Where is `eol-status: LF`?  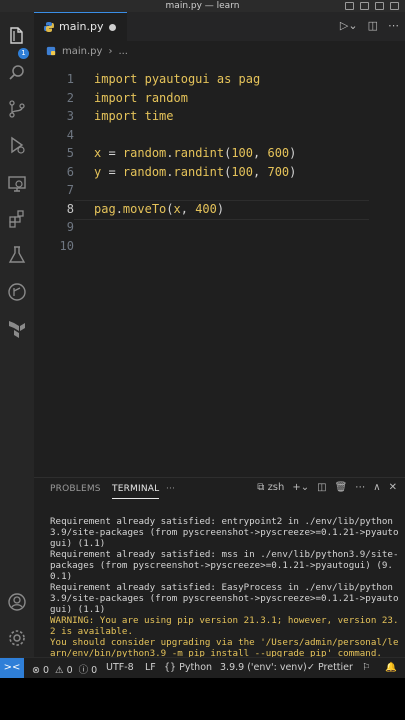 eol-status: LF is located at coordinates (150, 667).